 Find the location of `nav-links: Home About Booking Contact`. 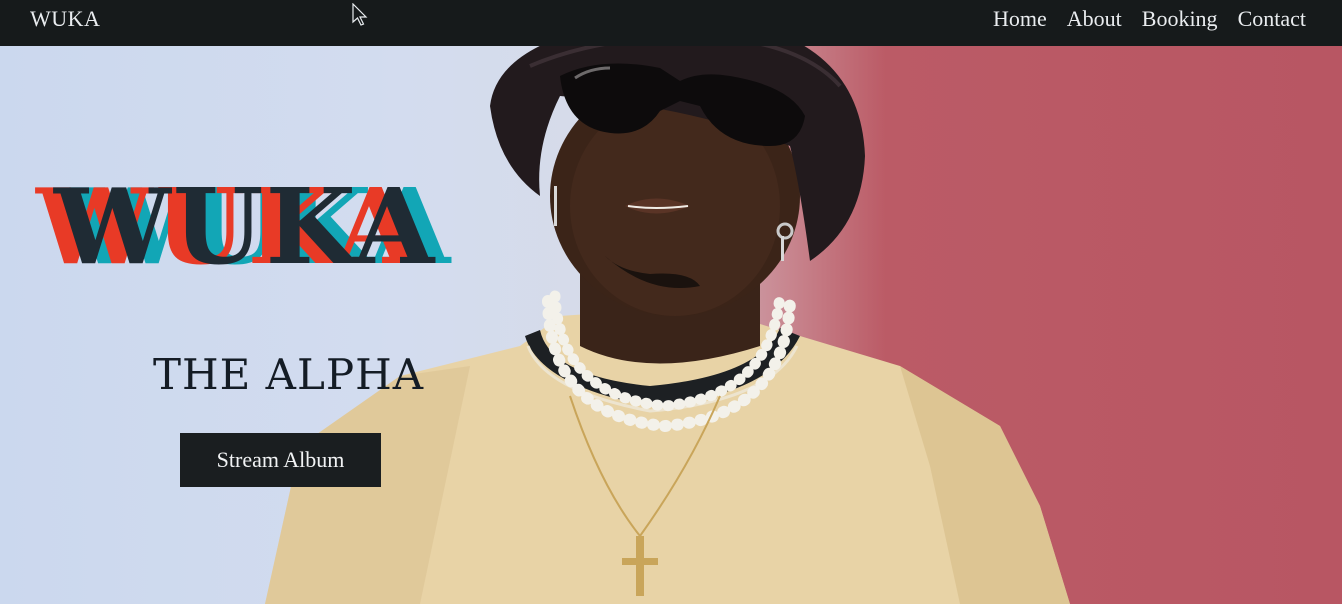

nav-links: Home About Booking Contact is located at coordinates (1149, 19).